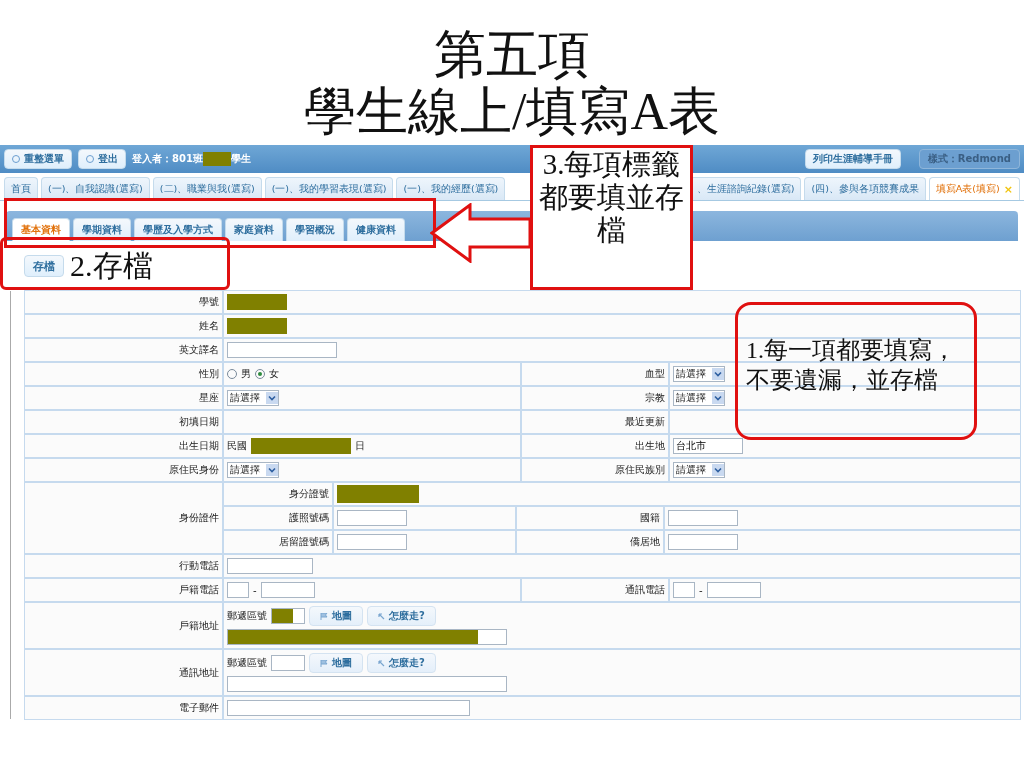  Describe the element at coordinates (865, 188) in the screenshot. I see `tab: (四)、參與各項競賽成果` at that location.